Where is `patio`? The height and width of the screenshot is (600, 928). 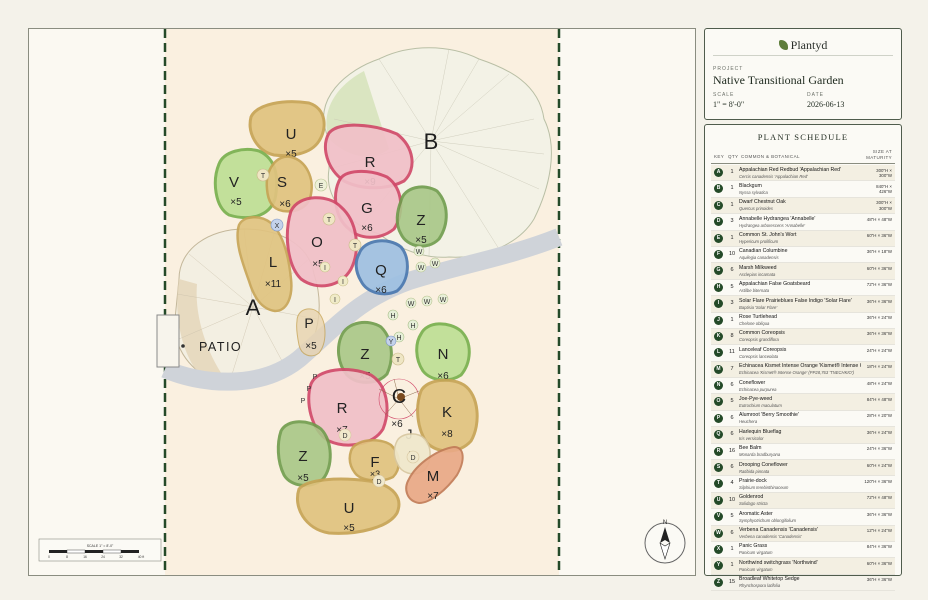
patio is located at coordinates (168, 341).